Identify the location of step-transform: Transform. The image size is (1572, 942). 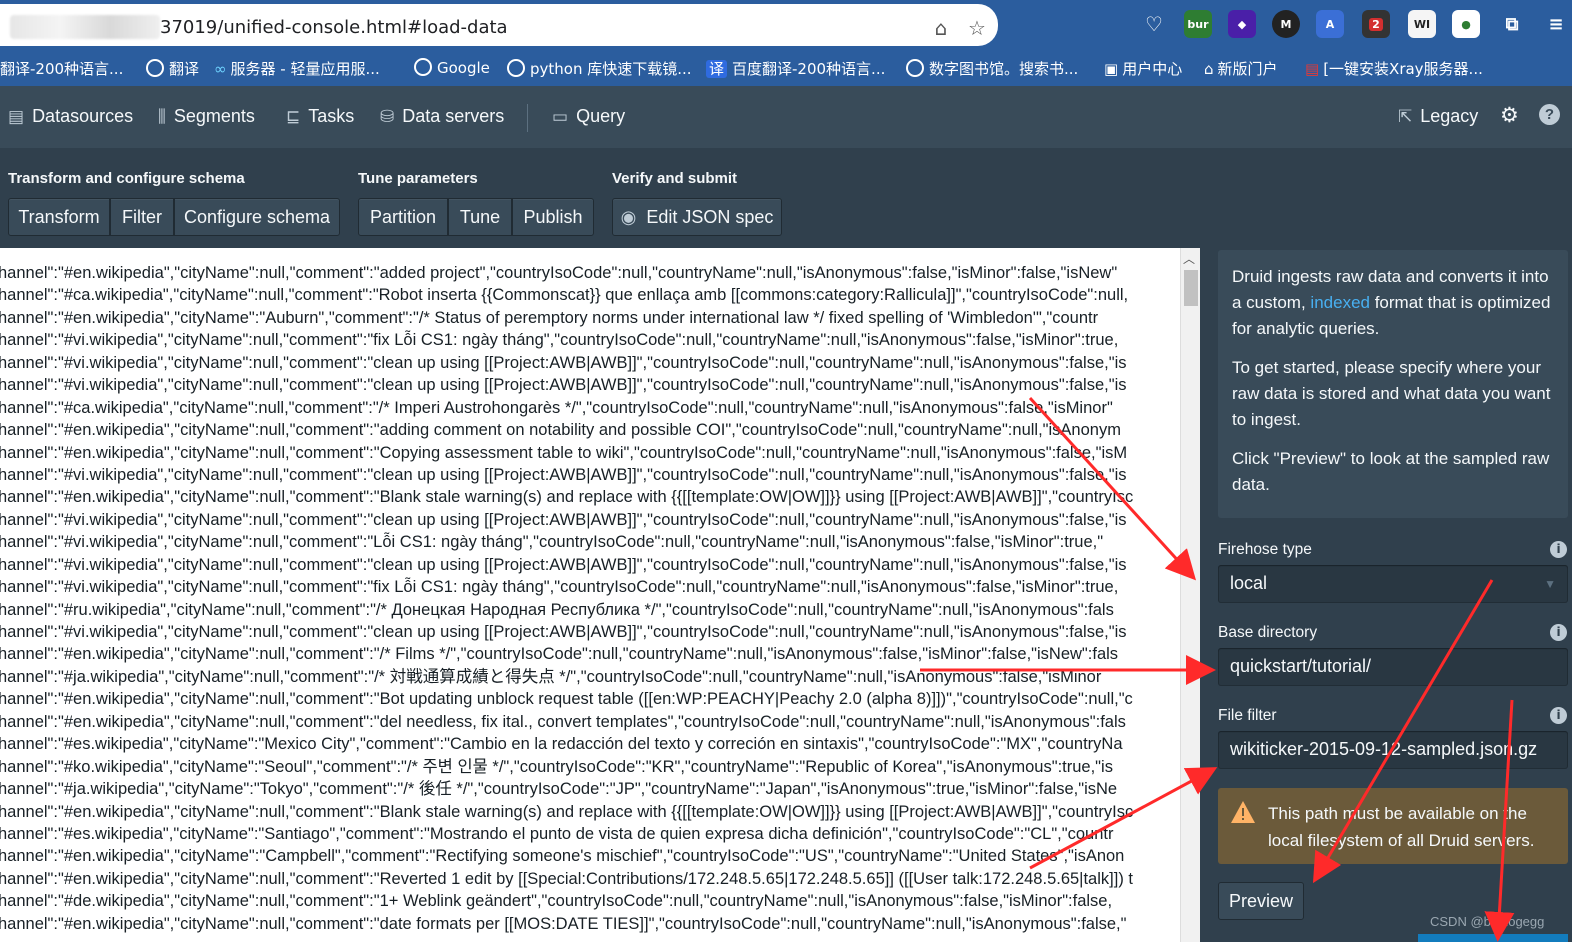
(59, 217).